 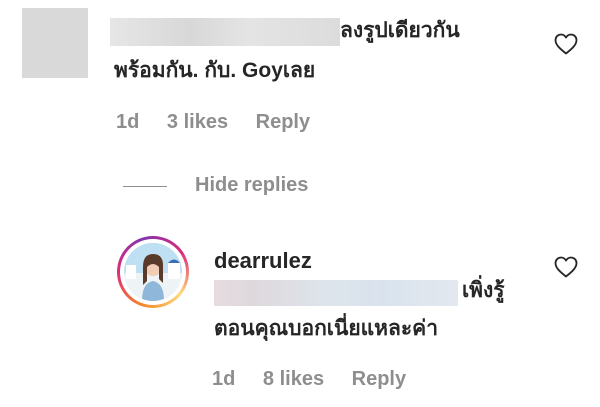 I want to click on comment-reply-button: Reply, so click(x=283, y=122).